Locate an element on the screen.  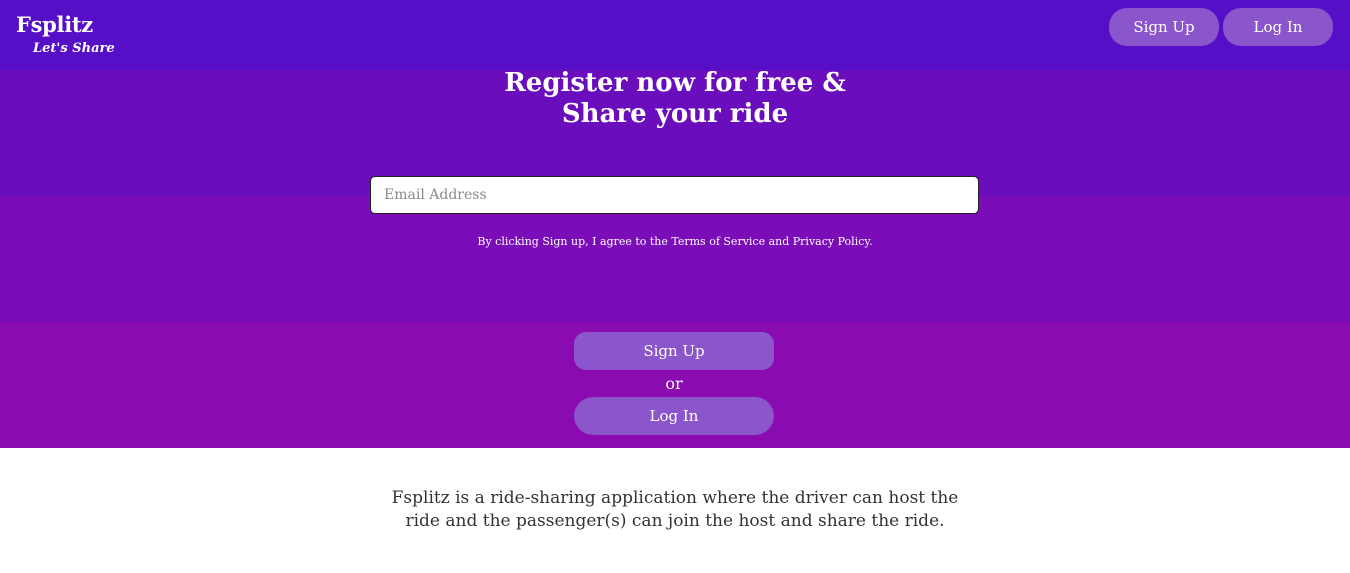
logo: Fsplitz Let's Share is located at coordinates (65, 34).